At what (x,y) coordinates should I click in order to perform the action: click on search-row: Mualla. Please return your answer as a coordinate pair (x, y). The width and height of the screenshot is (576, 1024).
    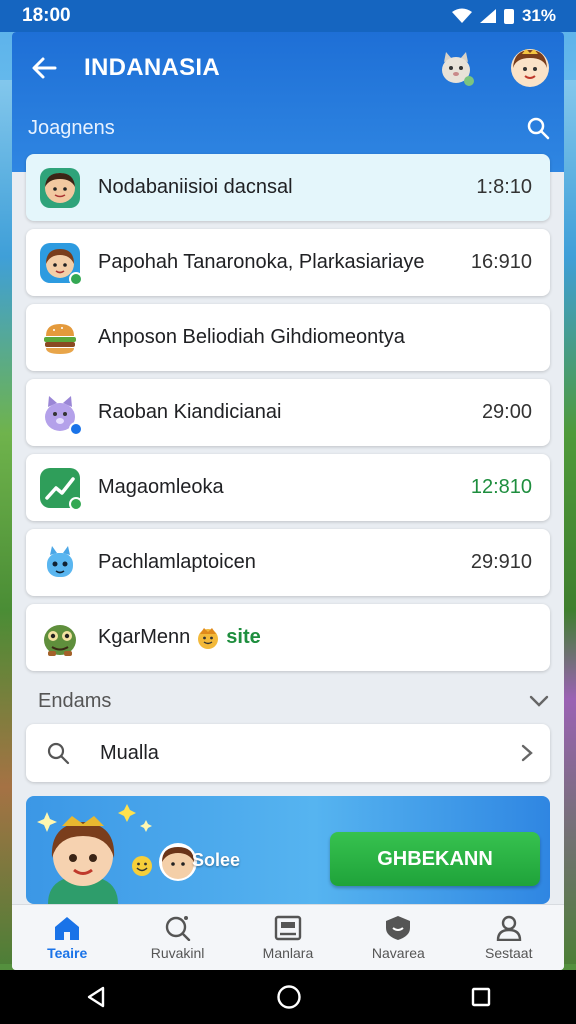
    Looking at the image, I should click on (288, 753).